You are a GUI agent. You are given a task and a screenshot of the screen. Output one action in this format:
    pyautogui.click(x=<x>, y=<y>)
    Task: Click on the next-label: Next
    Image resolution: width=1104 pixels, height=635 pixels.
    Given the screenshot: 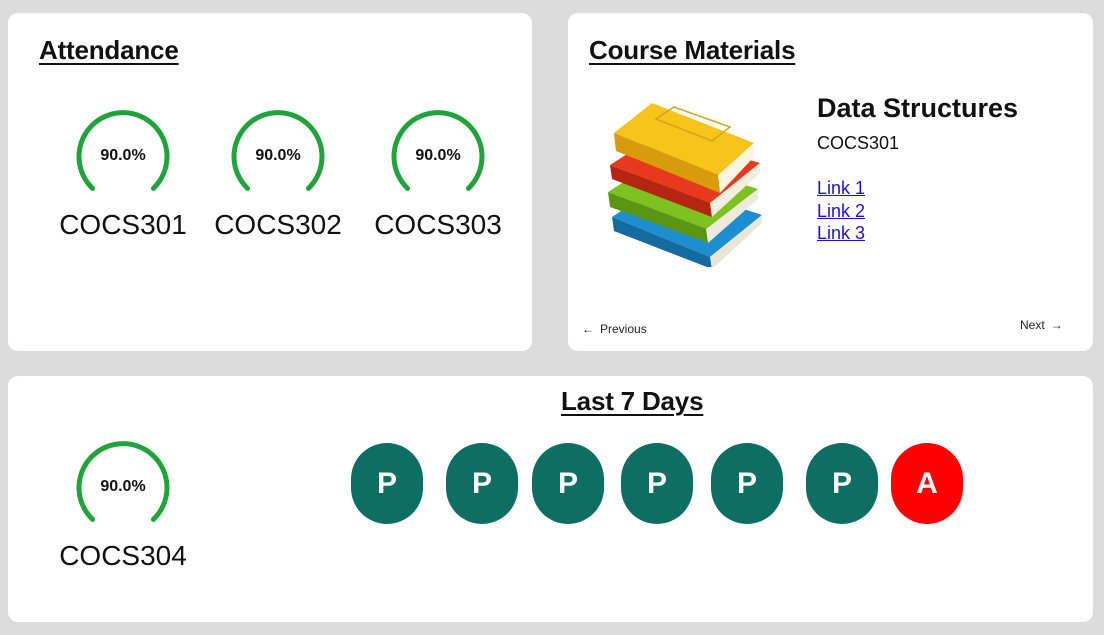 What is the action you would take?
    pyautogui.click(x=1032, y=325)
    